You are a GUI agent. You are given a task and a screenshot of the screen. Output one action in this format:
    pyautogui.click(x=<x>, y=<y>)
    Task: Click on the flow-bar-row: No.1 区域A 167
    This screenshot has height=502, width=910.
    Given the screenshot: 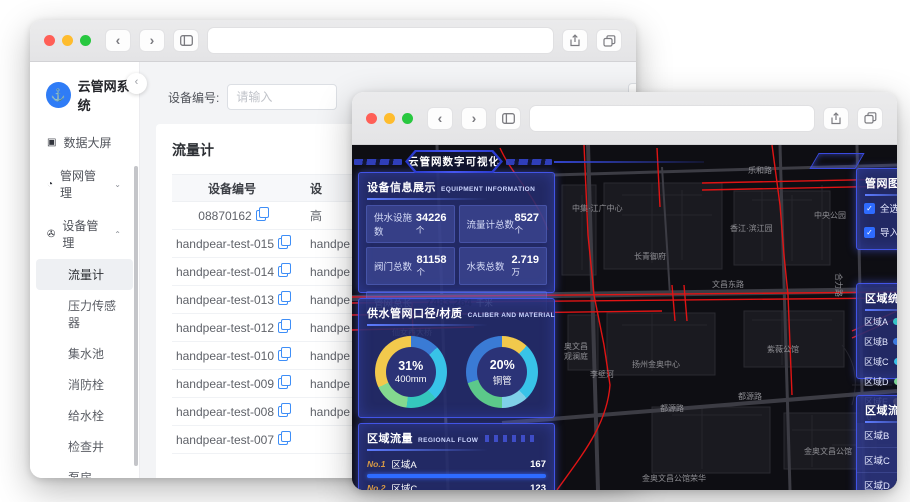 What is the action you would take?
    pyautogui.click(x=456, y=467)
    